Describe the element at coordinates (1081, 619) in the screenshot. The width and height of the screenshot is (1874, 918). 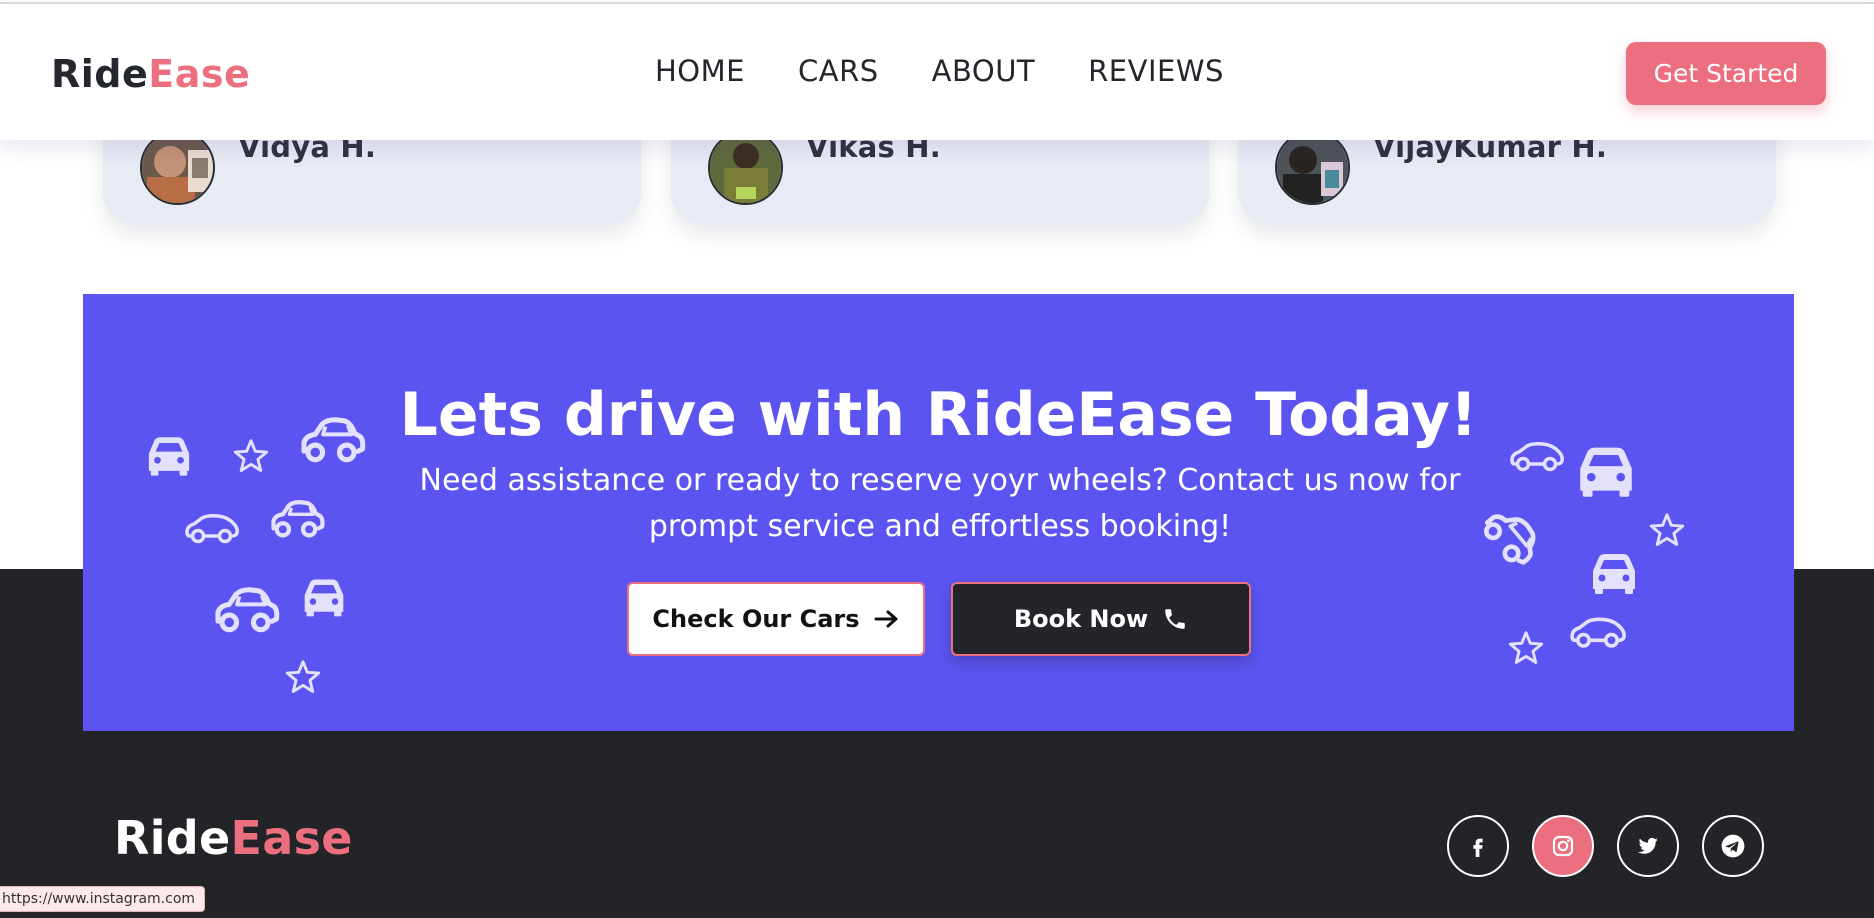
I see `book-now-label: Book Now` at that location.